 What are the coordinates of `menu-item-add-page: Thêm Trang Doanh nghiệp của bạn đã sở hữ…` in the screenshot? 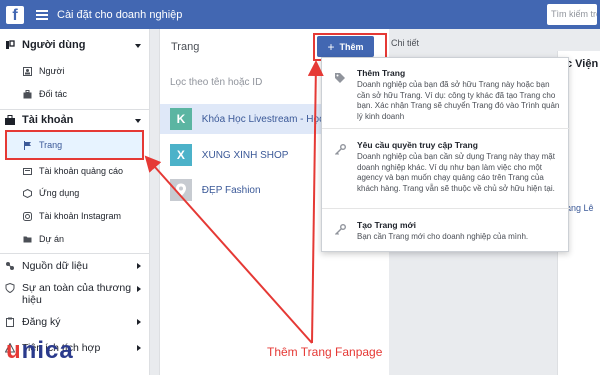 It's located at (446, 92).